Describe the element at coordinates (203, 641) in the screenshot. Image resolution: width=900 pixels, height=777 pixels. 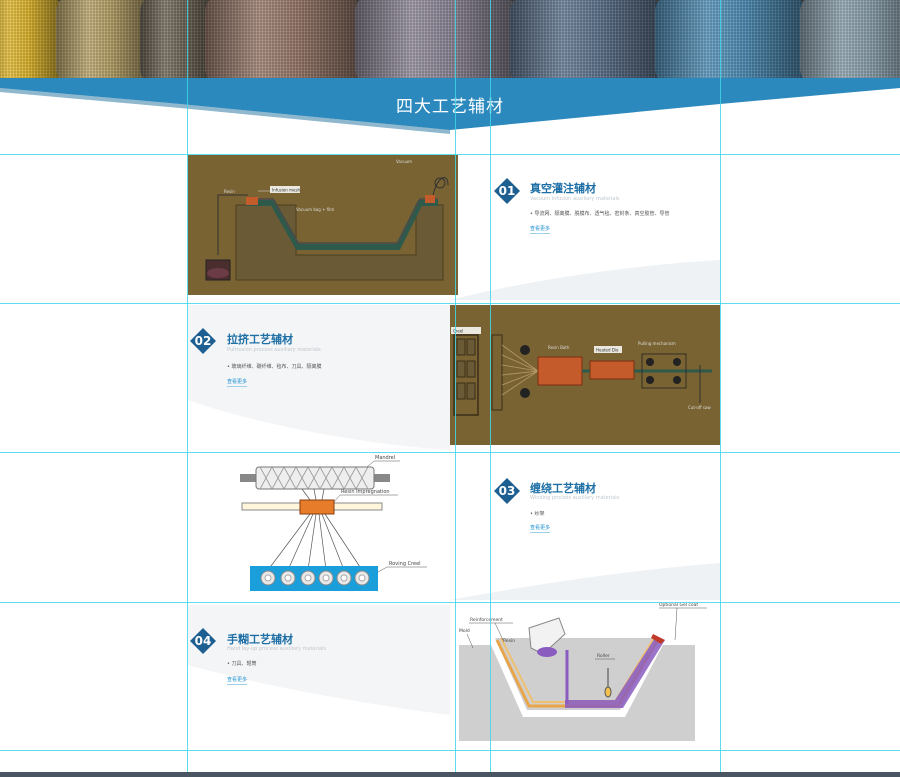
I see `section-number: 04` at that location.